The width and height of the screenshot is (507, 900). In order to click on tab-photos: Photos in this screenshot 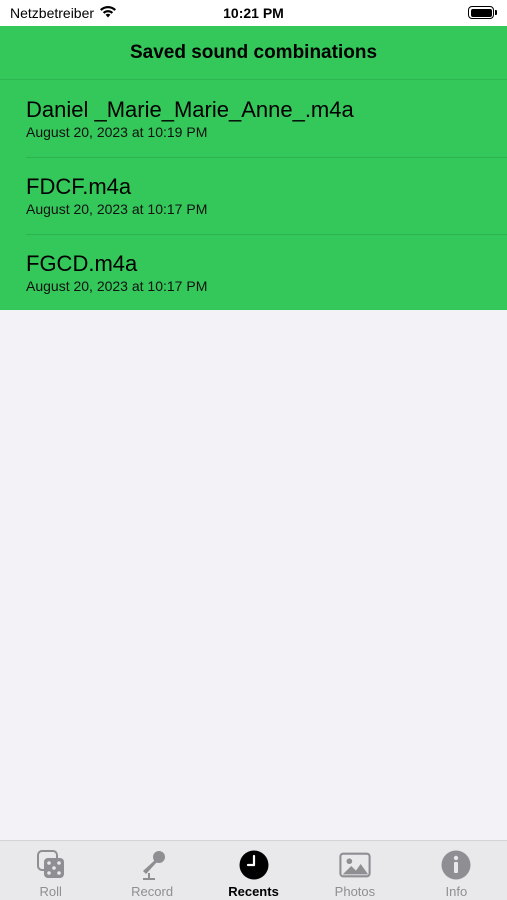, I will do `click(354, 870)`.